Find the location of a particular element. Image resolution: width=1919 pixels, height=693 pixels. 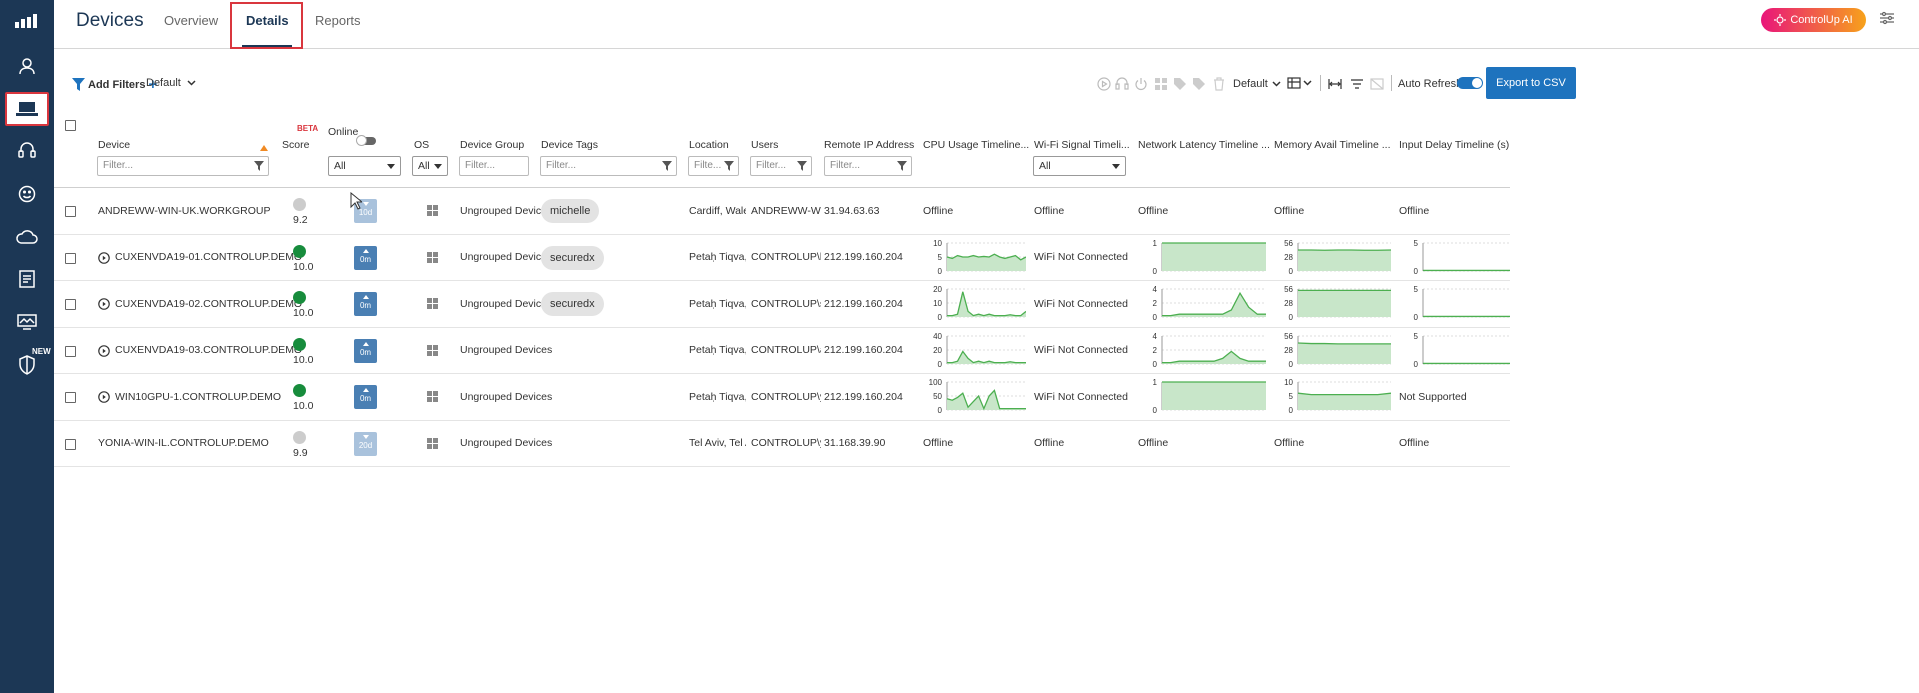

tab-reports: Reports is located at coordinates (338, 20).